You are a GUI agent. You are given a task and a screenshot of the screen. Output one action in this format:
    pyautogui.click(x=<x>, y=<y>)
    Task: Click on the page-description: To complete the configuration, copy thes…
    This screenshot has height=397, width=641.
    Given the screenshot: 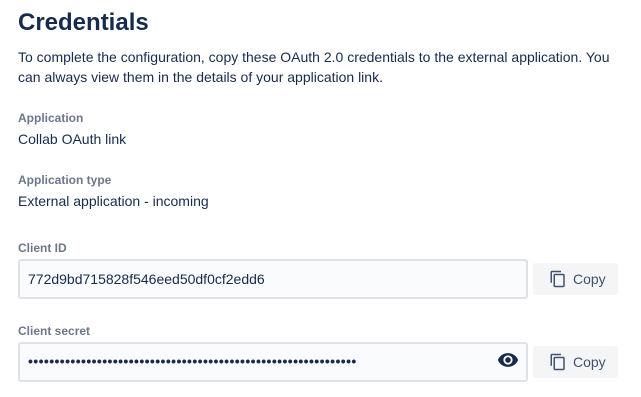 What is the action you would take?
    pyautogui.click(x=314, y=67)
    